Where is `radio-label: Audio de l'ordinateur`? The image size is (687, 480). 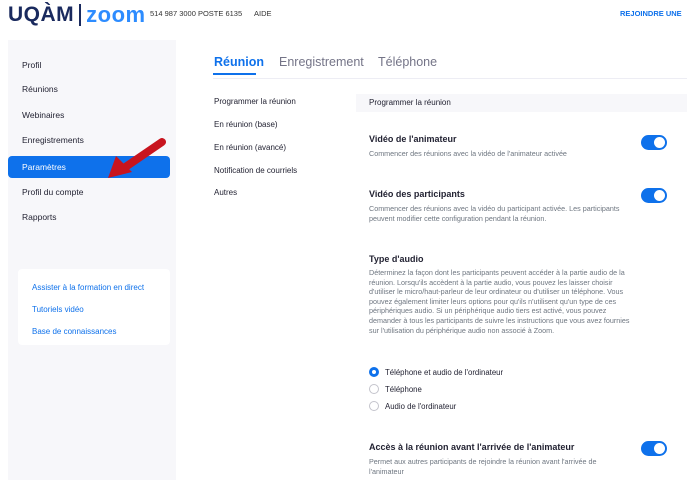 radio-label: Audio de l'ordinateur is located at coordinates (421, 406).